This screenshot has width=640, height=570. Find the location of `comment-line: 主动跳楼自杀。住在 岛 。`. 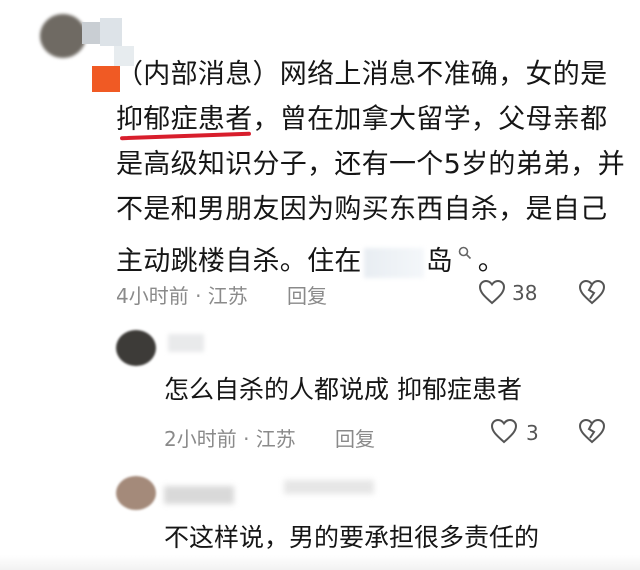

comment-line: 主动跳楼自杀。住在 岛 。 is located at coordinates (361, 255).